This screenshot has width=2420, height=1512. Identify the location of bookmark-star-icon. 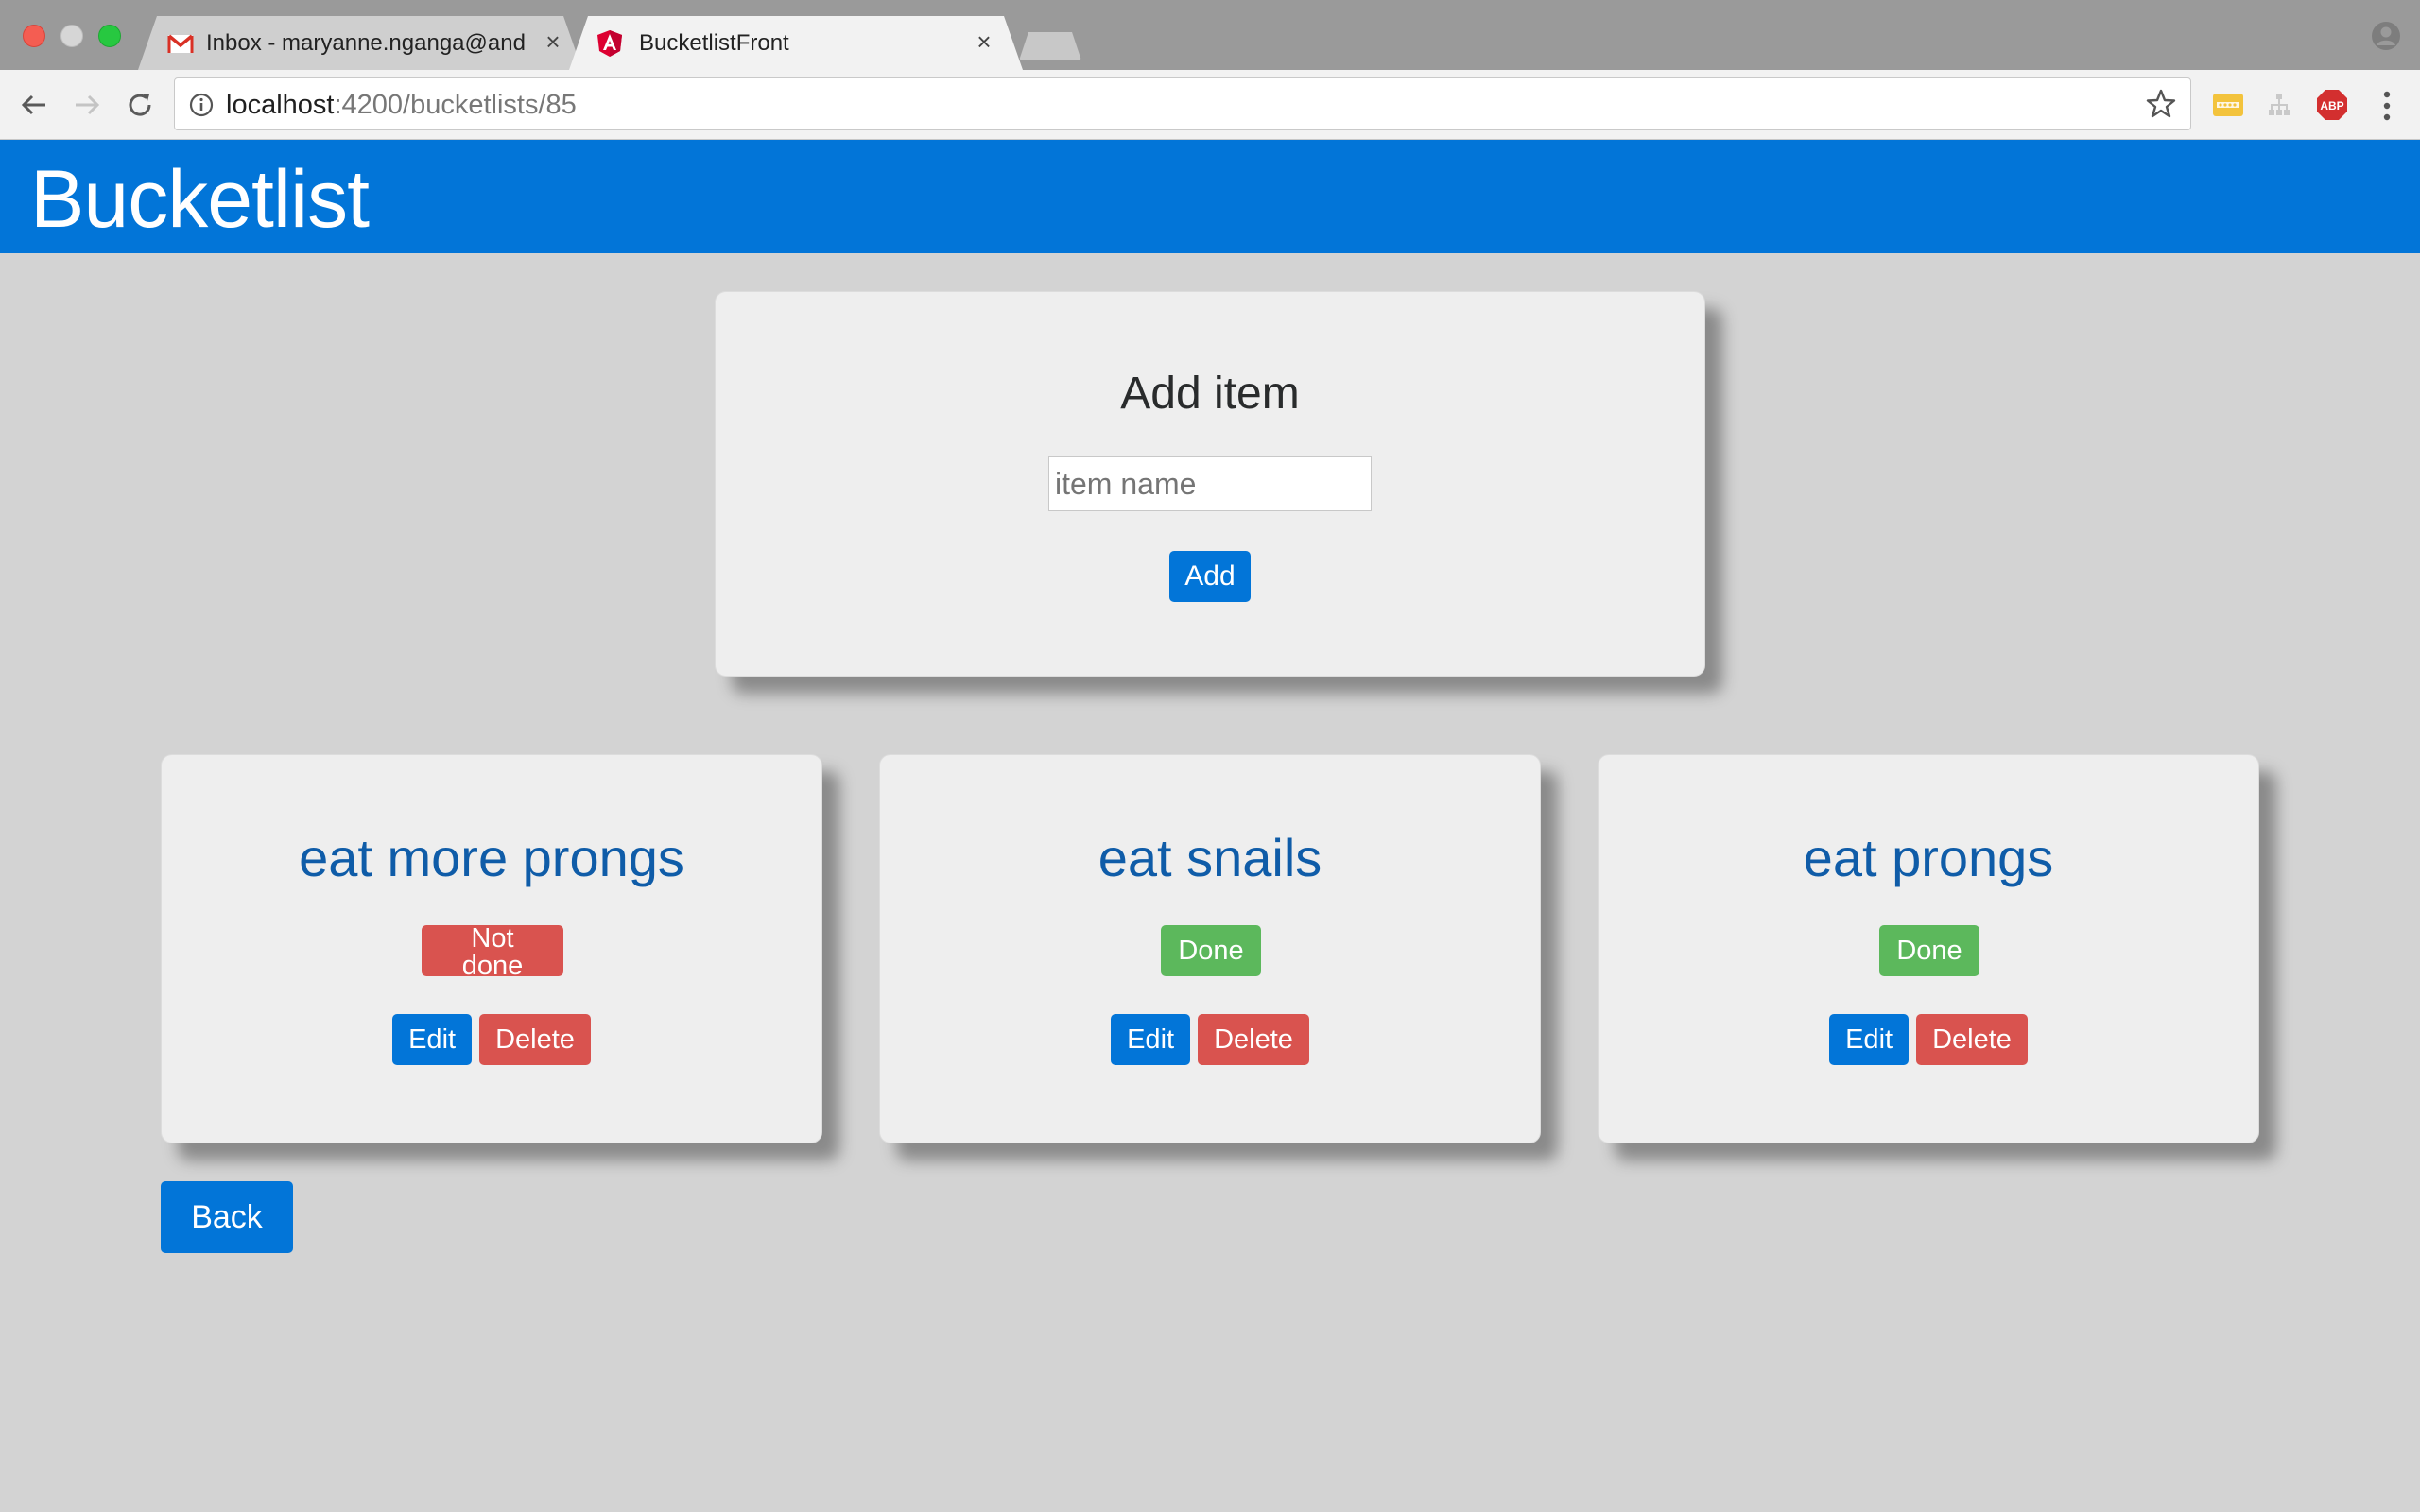
(2161, 104).